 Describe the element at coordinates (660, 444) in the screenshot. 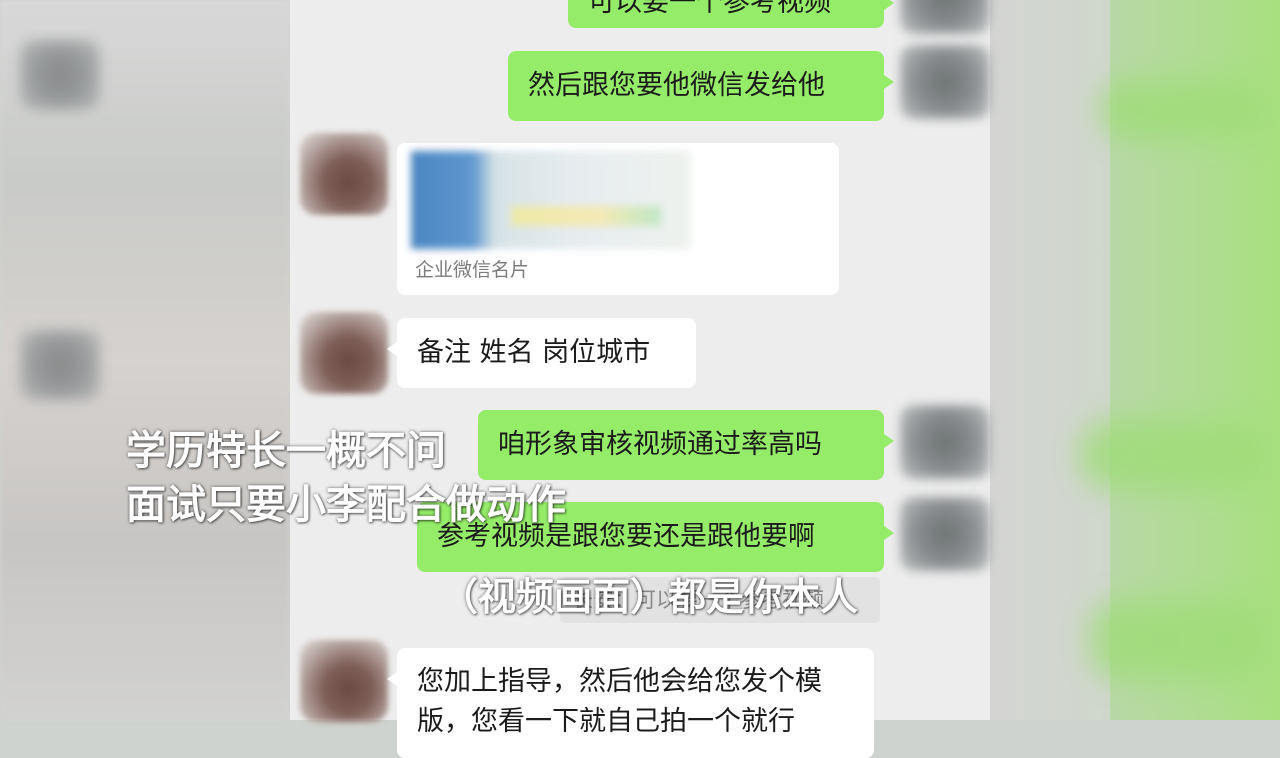

I see `message-text: 咱形象审核视频通过率高吗` at that location.